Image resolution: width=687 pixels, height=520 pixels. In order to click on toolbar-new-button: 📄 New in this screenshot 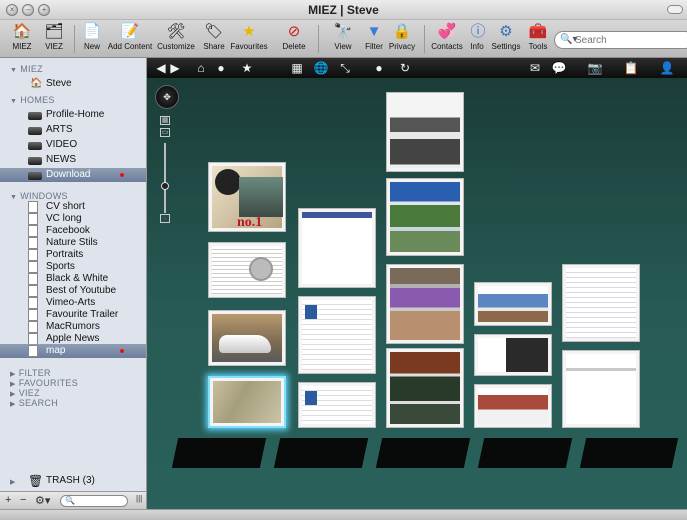, I will do `click(92, 39)`.